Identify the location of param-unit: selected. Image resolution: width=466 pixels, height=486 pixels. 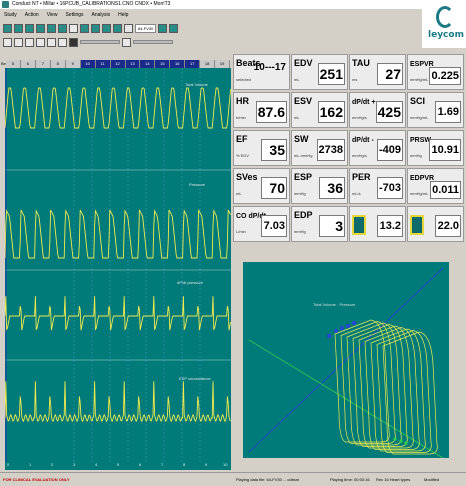
(243, 79).